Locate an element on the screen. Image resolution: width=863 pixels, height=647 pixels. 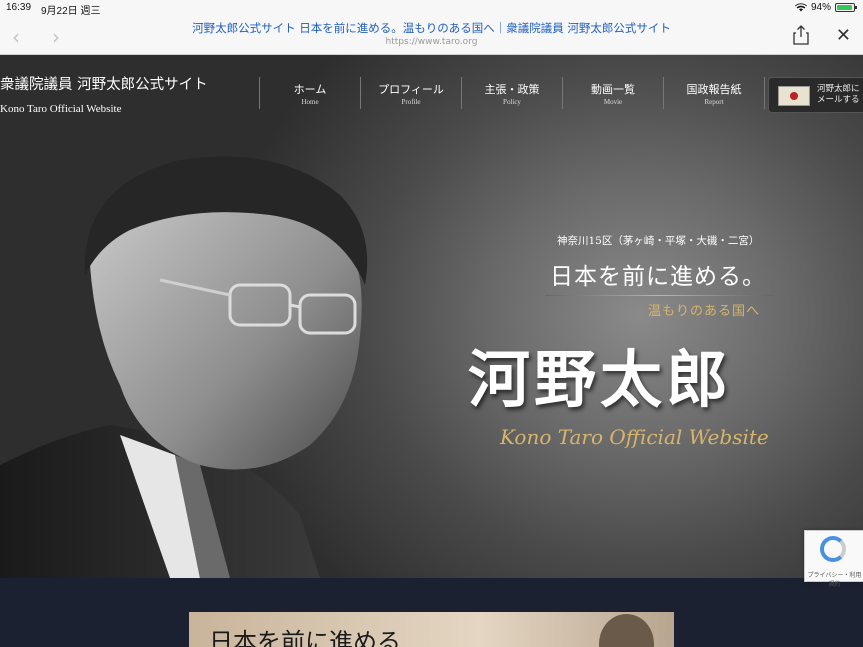
mail-button-label: 河野太郎に メールする is located at coordinates (838, 94).